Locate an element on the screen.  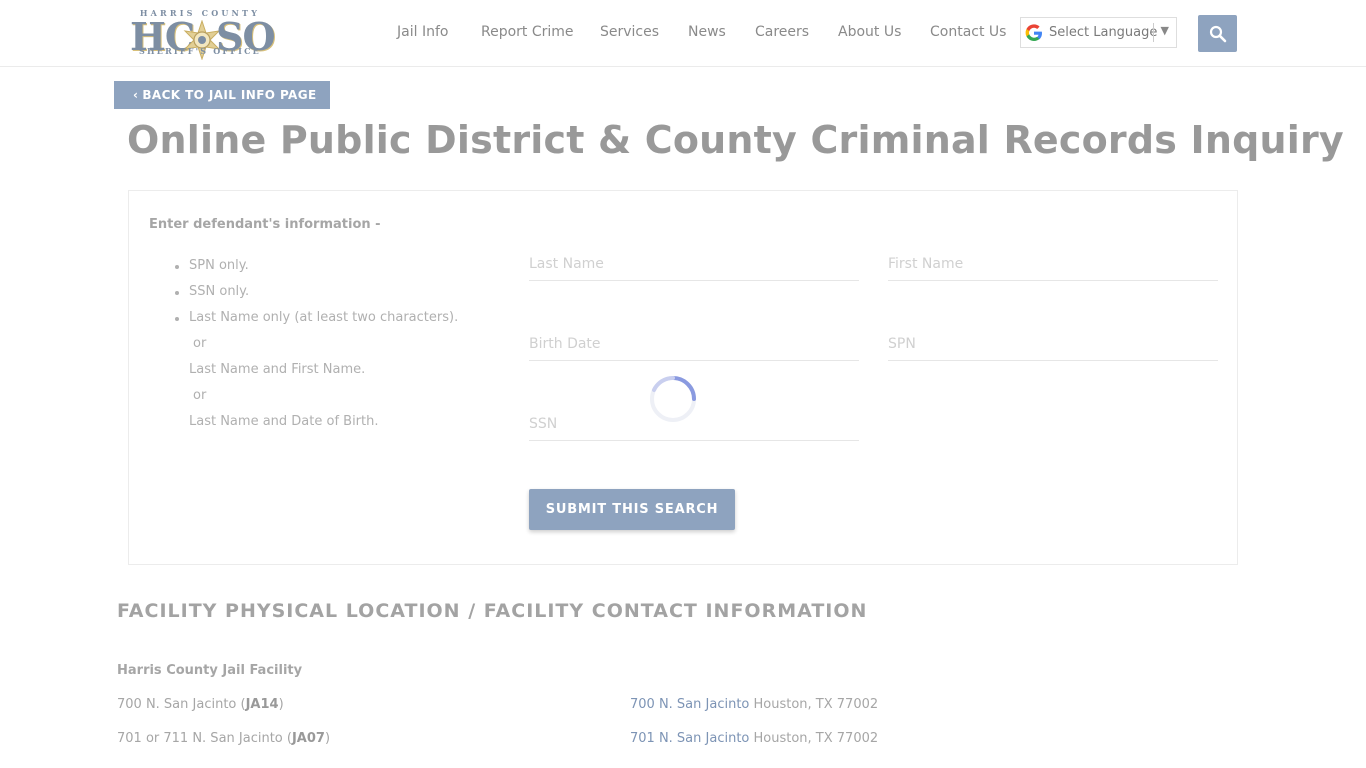
nav-contact-us: Contact Us is located at coordinates (968, 32).